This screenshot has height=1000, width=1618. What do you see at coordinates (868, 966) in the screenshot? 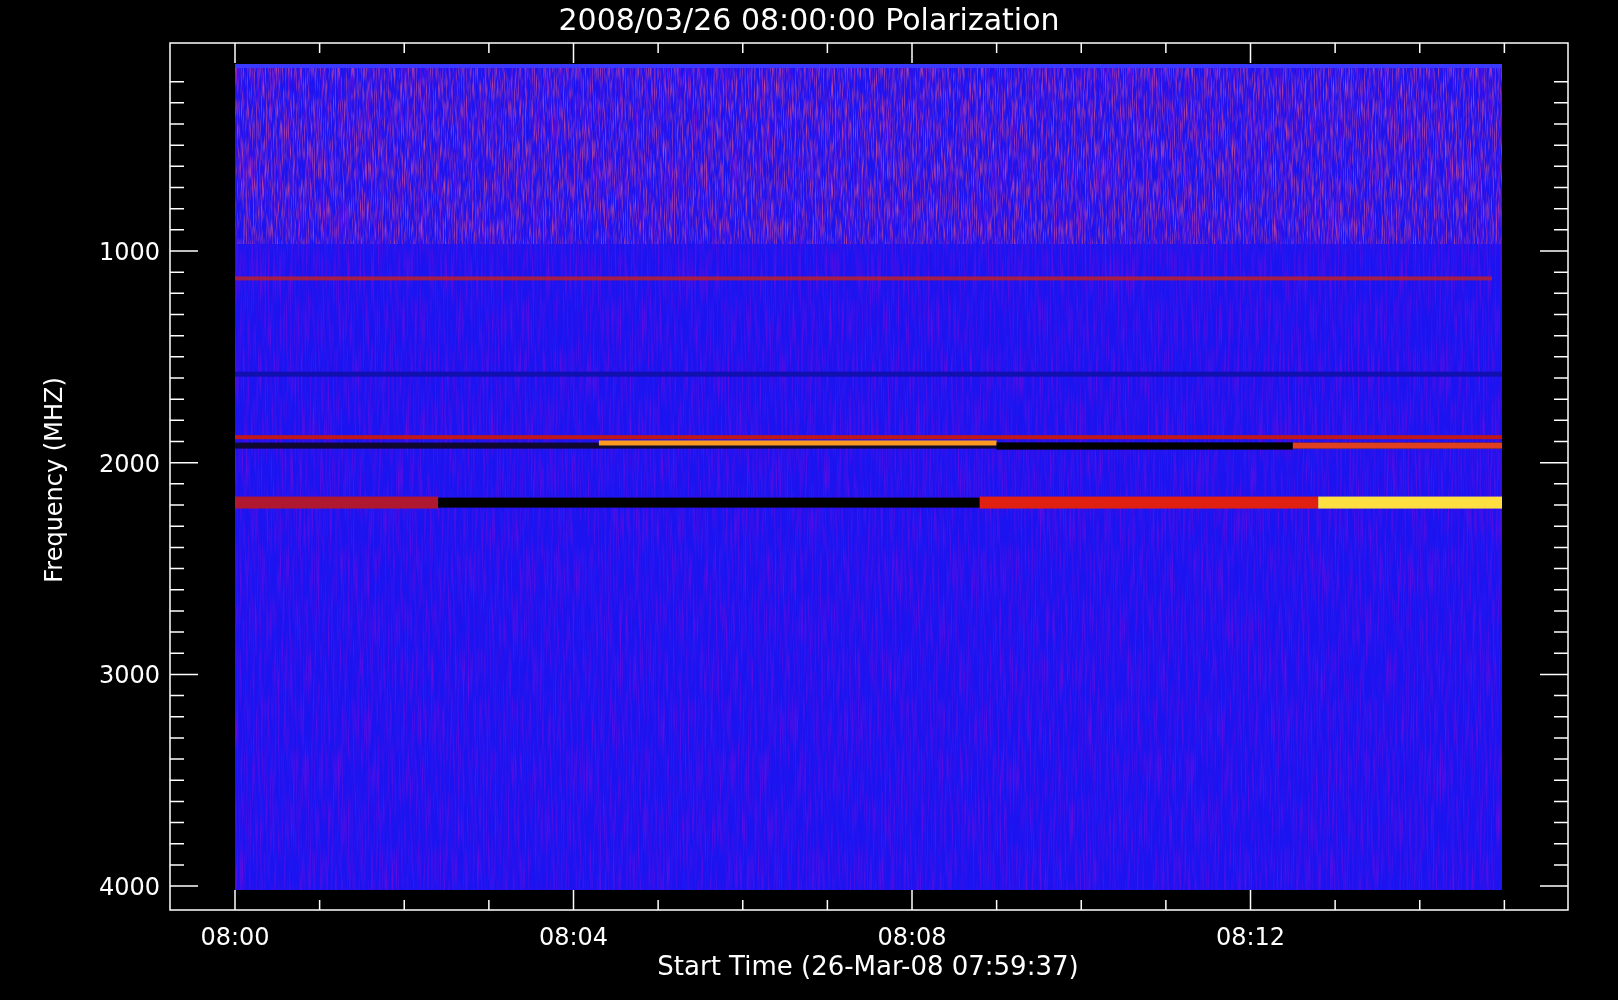
I see `x-axis-label: Start Time (26-Mar-08 07:59:37)` at bounding box center [868, 966].